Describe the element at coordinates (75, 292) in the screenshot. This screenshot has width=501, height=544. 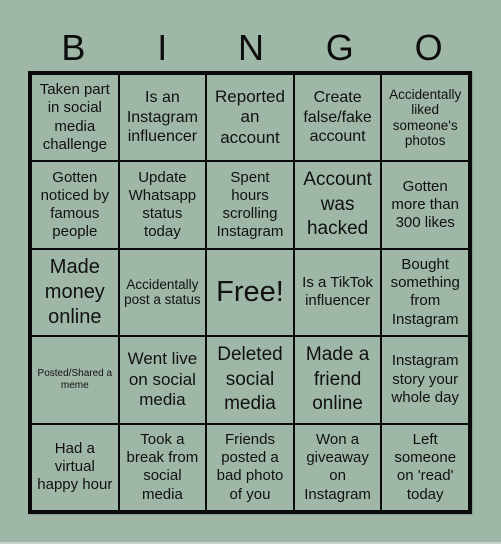
I see `bingo-cell-b3: Made money online` at that location.